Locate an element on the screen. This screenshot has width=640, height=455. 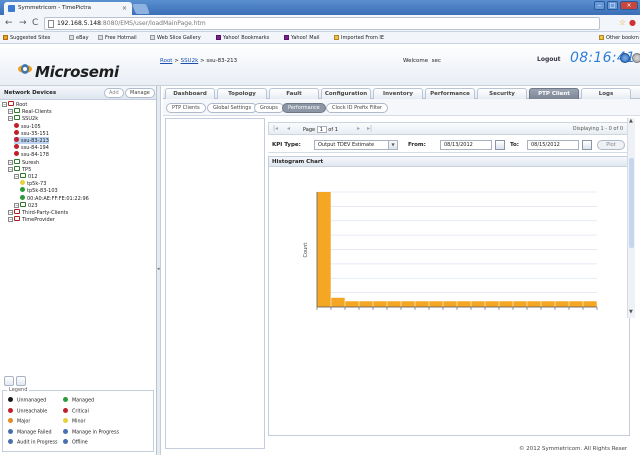
tree-node: − Suresh is located at coordinates (23, 162).